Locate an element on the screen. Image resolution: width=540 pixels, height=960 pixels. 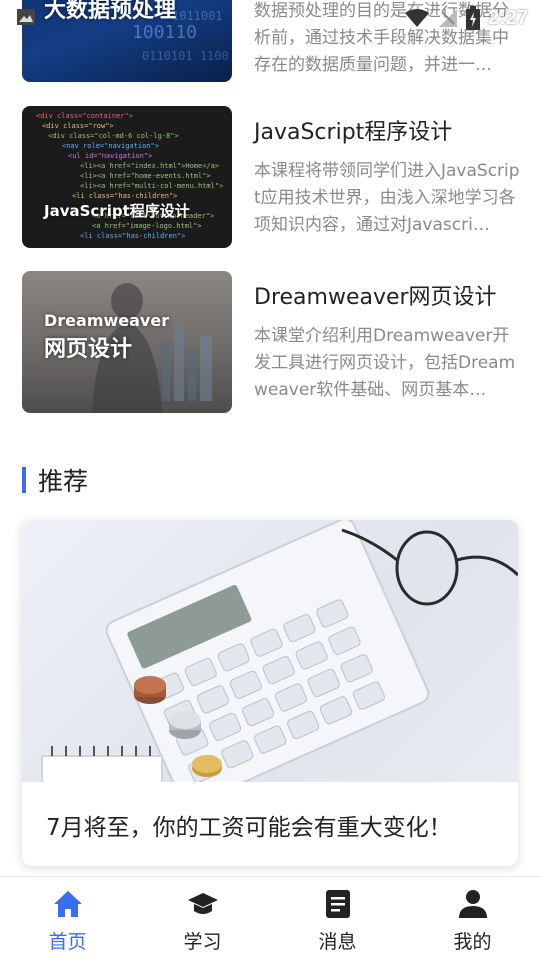
message-icon is located at coordinates (337, 904).